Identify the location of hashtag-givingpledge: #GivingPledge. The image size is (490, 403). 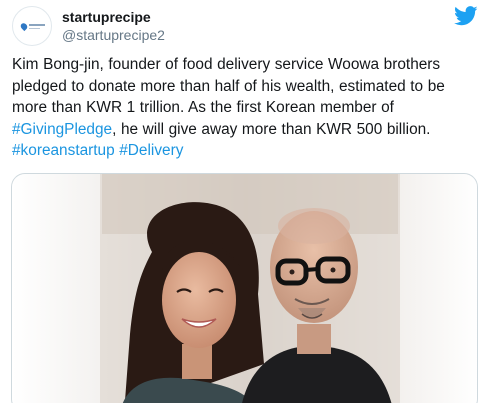
(62, 129).